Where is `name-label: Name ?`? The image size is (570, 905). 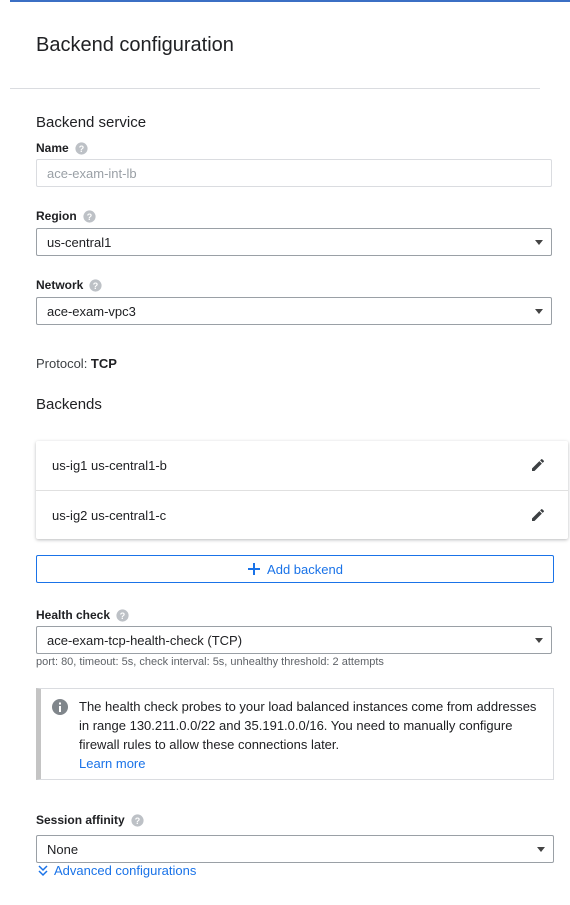 name-label: Name ? is located at coordinates (62, 148).